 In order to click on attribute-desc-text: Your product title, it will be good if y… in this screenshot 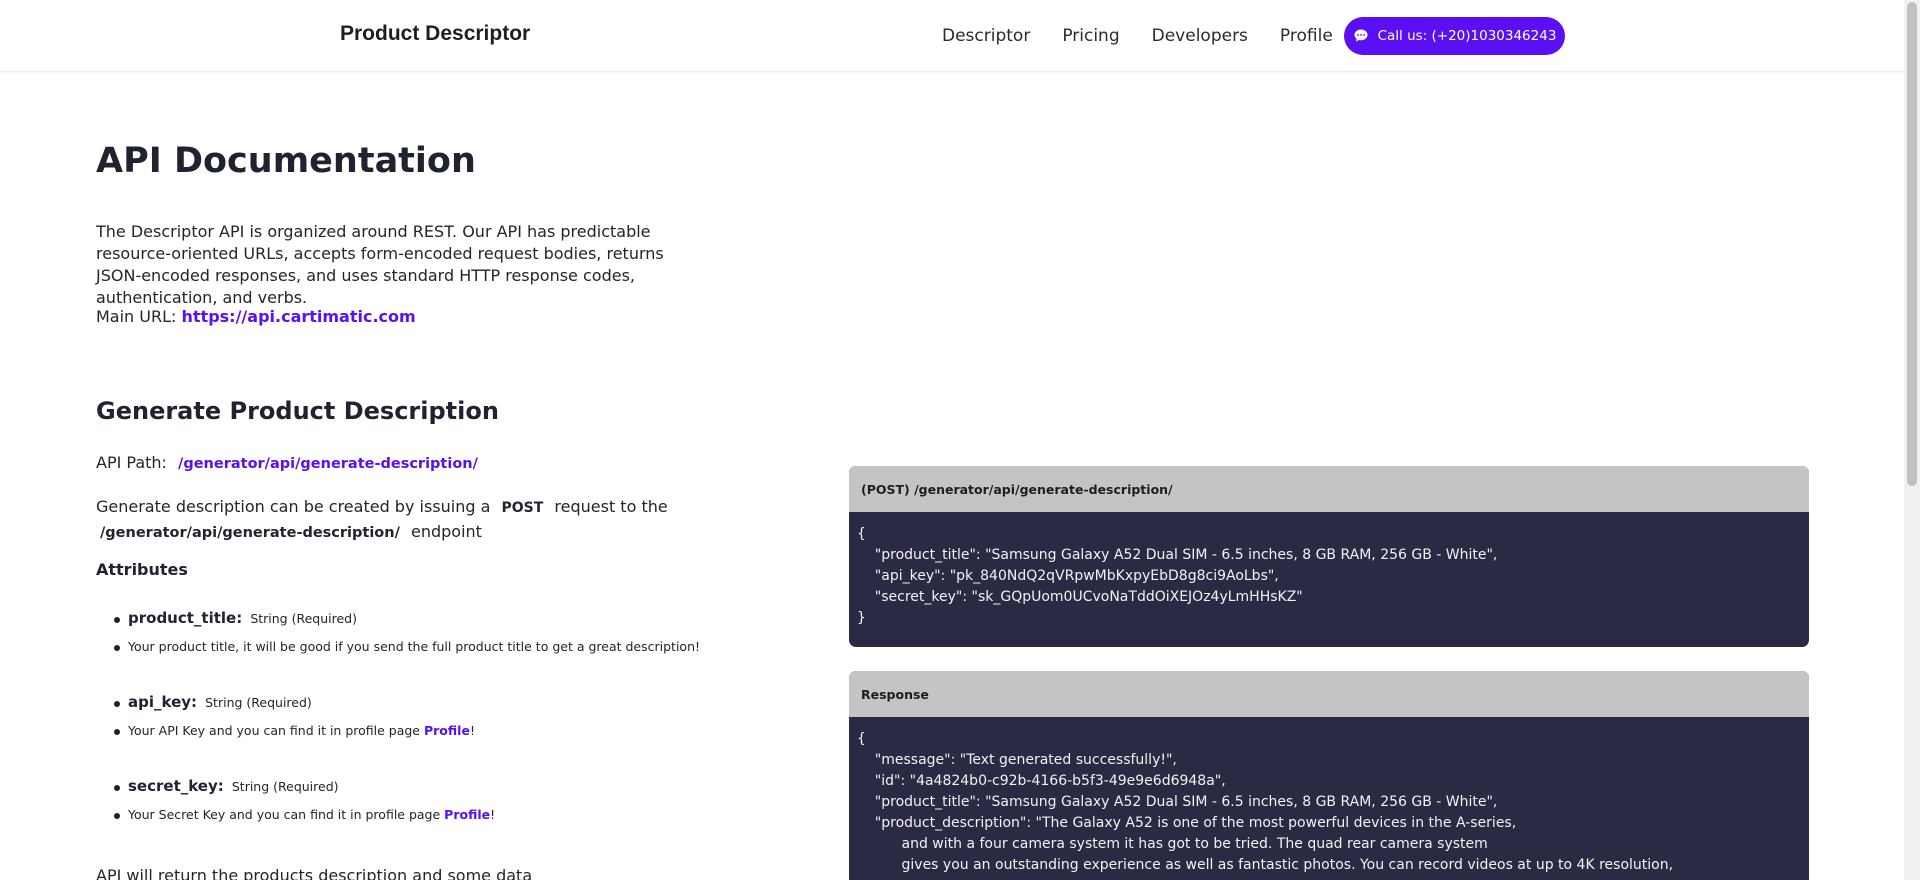, I will do `click(414, 646)`.